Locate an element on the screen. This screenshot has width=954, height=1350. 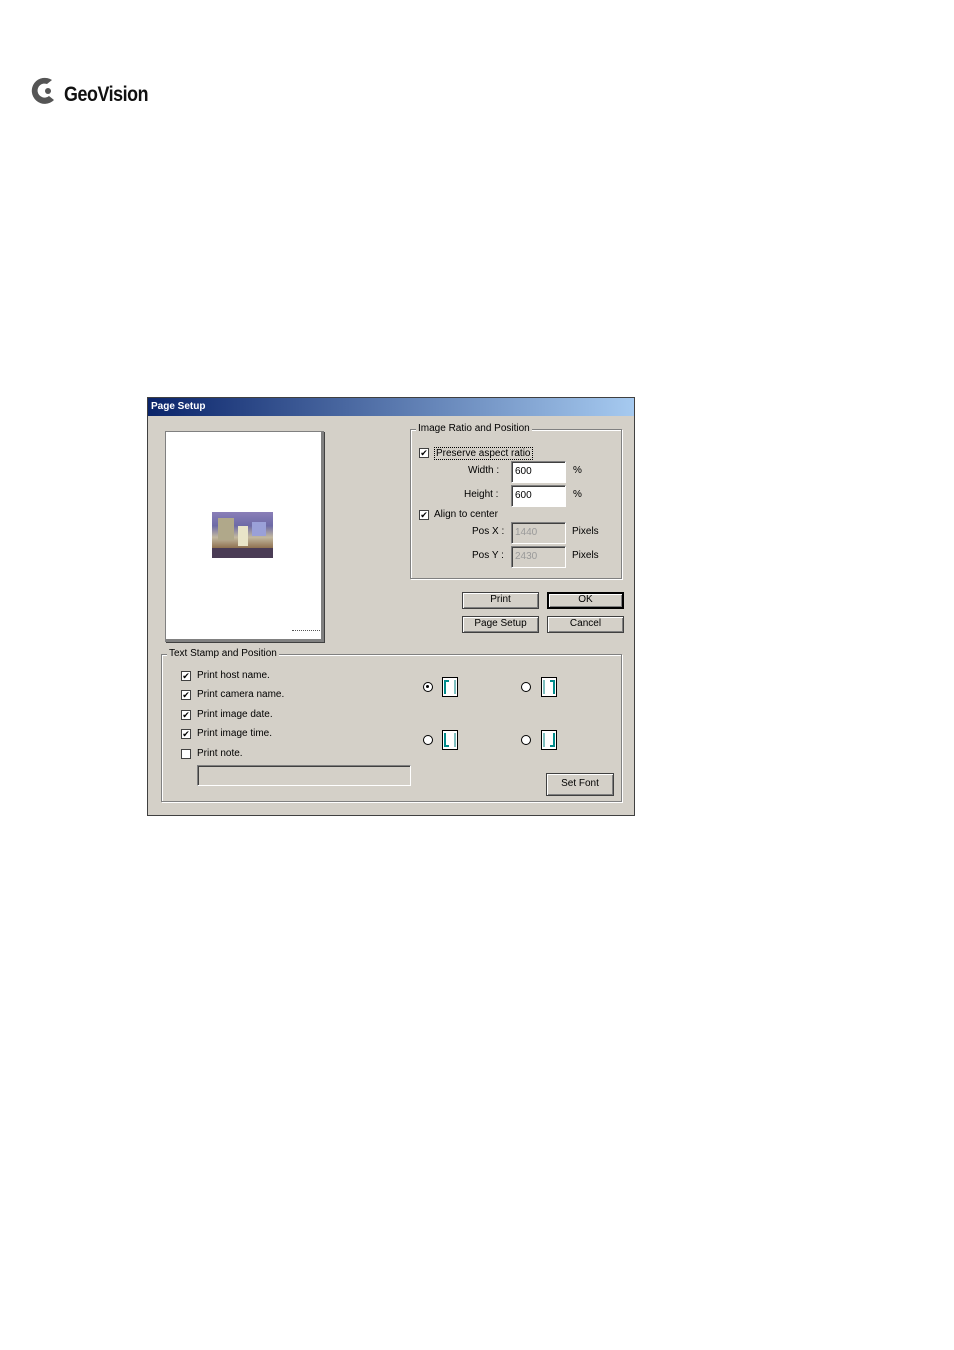
ok-button: OK is located at coordinates (585, 600).